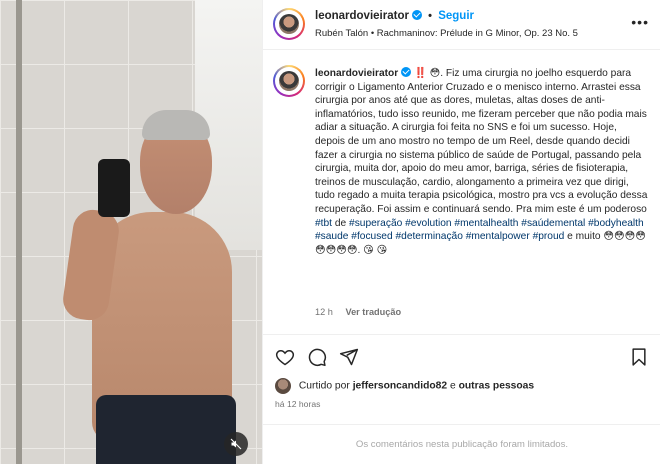 The height and width of the screenshot is (464, 660). Describe the element at coordinates (375, 223) in the screenshot. I see `hashtag-link: #superação` at that location.